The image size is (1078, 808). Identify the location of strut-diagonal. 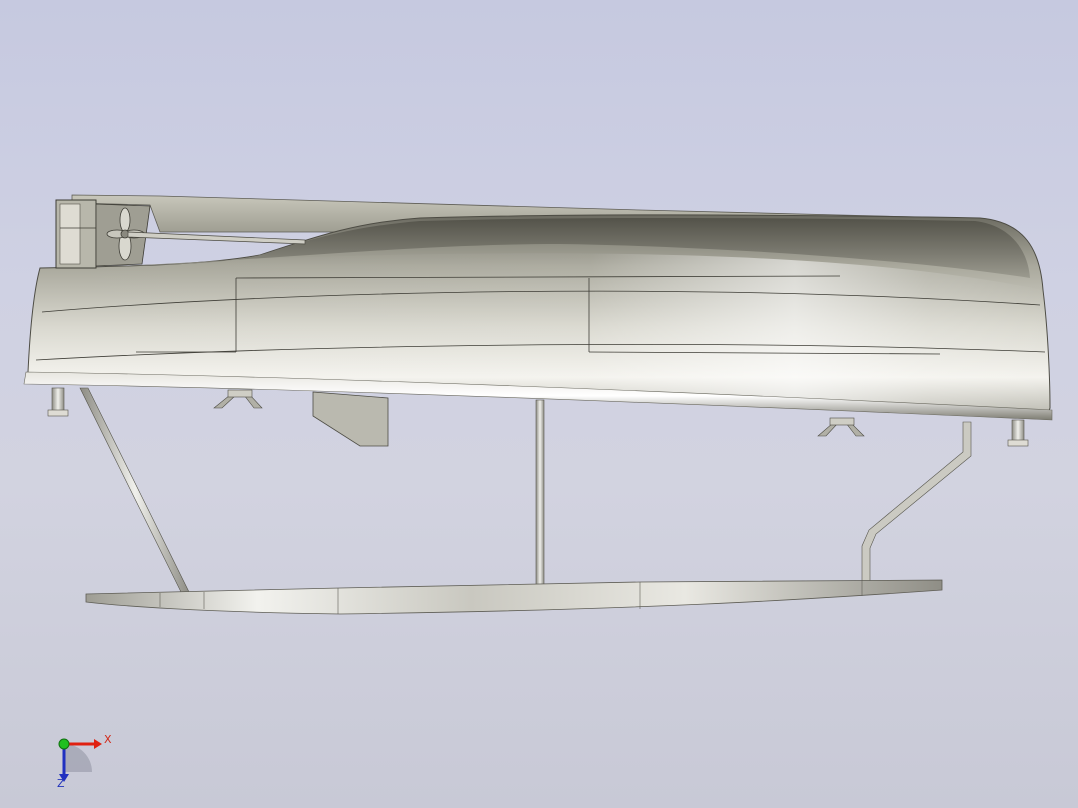
(135, 491).